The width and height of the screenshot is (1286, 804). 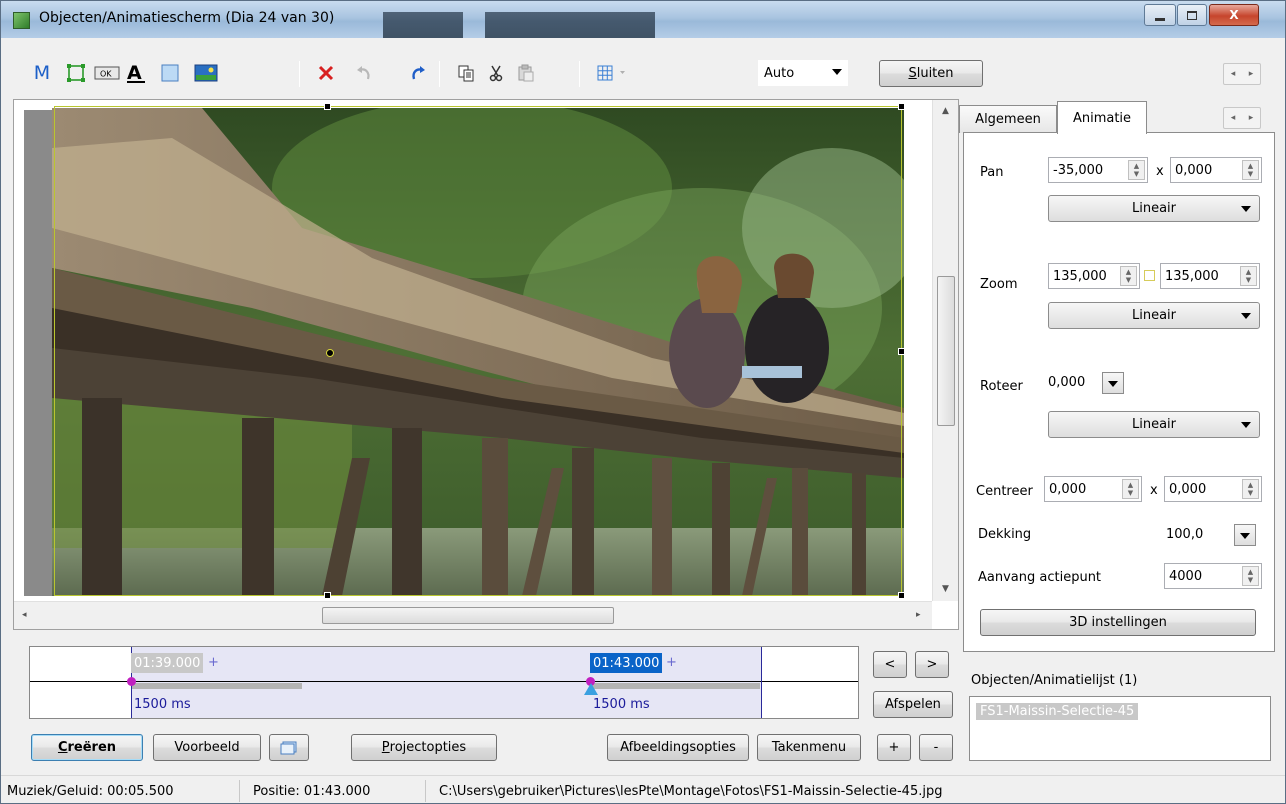 I want to click on add-mask-button: M, so click(x=42, y=73).